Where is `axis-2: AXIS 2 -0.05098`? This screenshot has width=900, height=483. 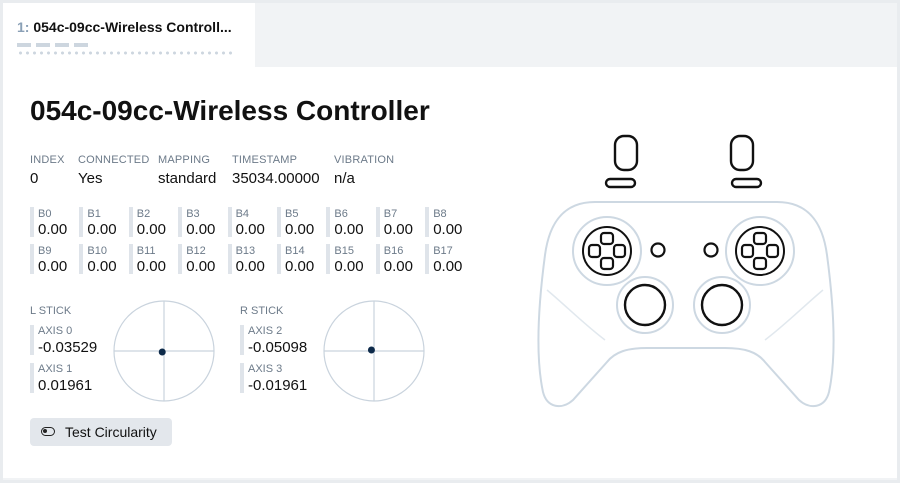
axis-2: AXIS 2 -0.05098 is located at coordinates (280, 340).